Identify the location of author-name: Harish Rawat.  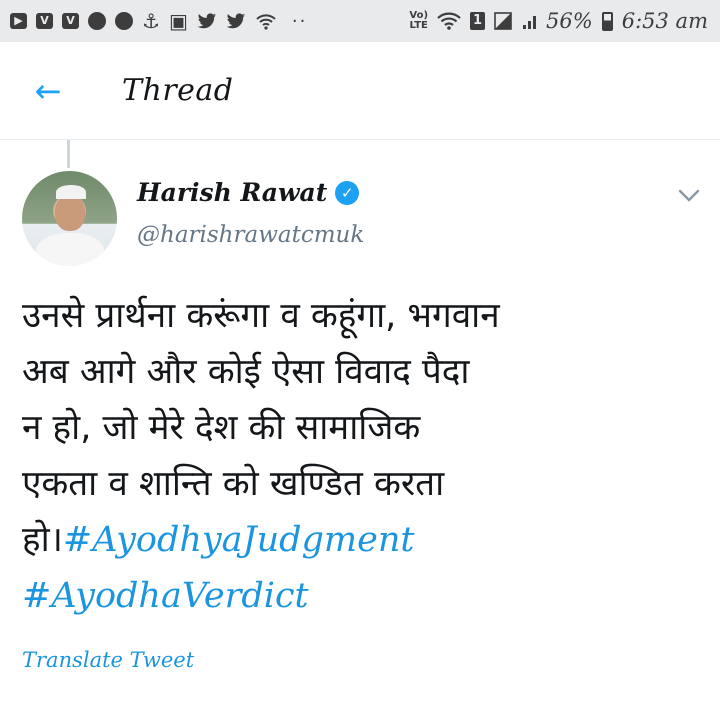
(232, 192).